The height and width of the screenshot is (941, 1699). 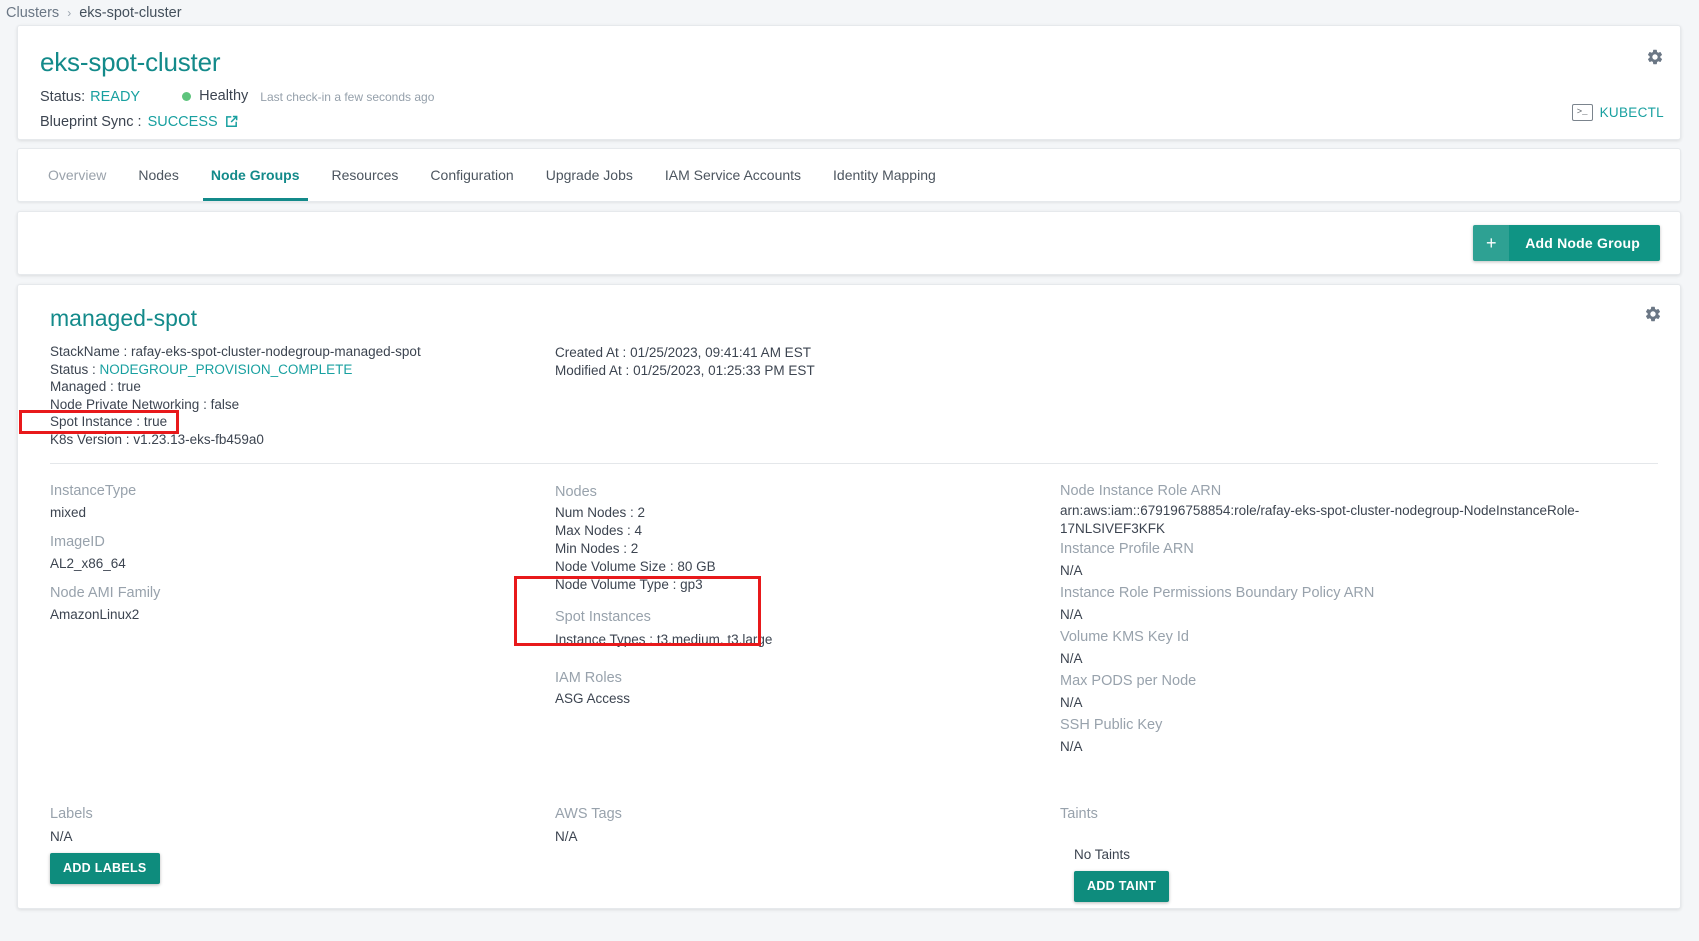 What do you see at coordinates (1141, 490) in the screenshot?
I see `field-label: Node Instance Role ARN` at bounding box center [1141, 490].